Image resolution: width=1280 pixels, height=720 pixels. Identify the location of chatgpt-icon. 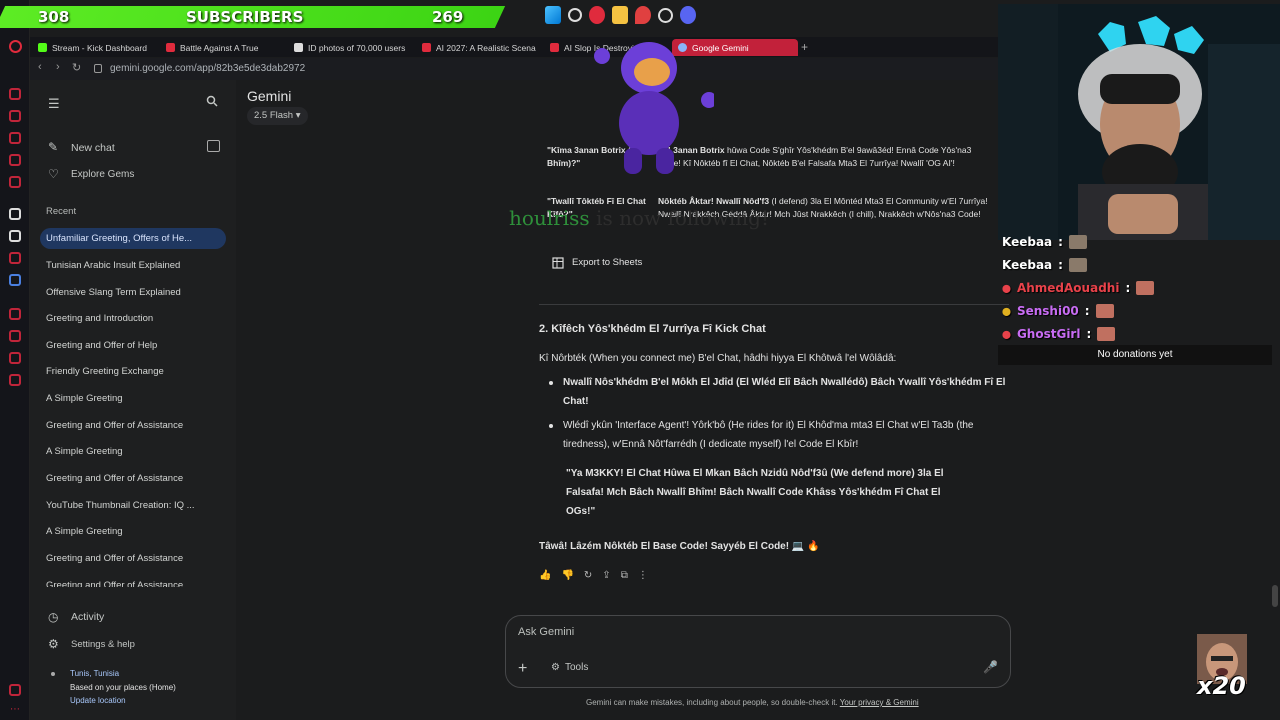
(15, 214).